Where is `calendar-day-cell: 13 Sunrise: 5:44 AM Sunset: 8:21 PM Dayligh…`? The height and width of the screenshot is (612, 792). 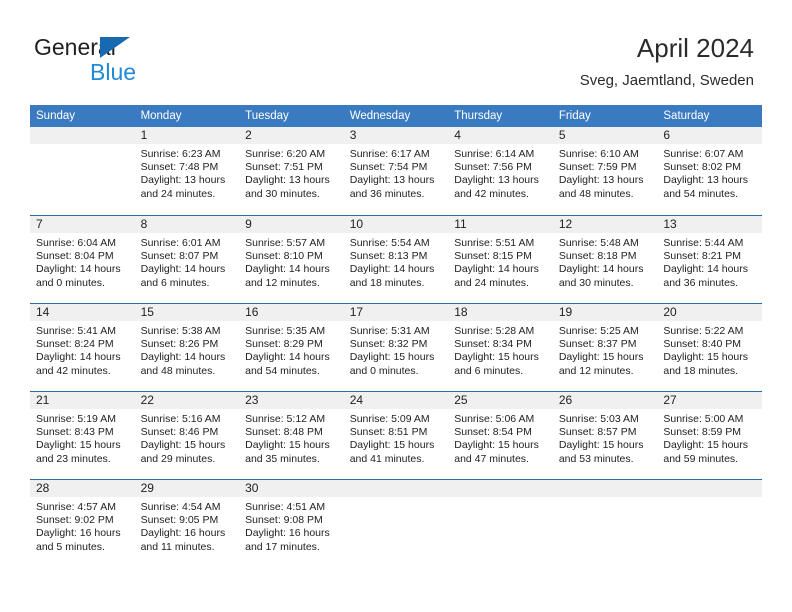
calendar-day-cell: 13 Sunrise: 5:44 AM Sunset: 8:21 PM Dayligh… is located at coordinates (709, 259).